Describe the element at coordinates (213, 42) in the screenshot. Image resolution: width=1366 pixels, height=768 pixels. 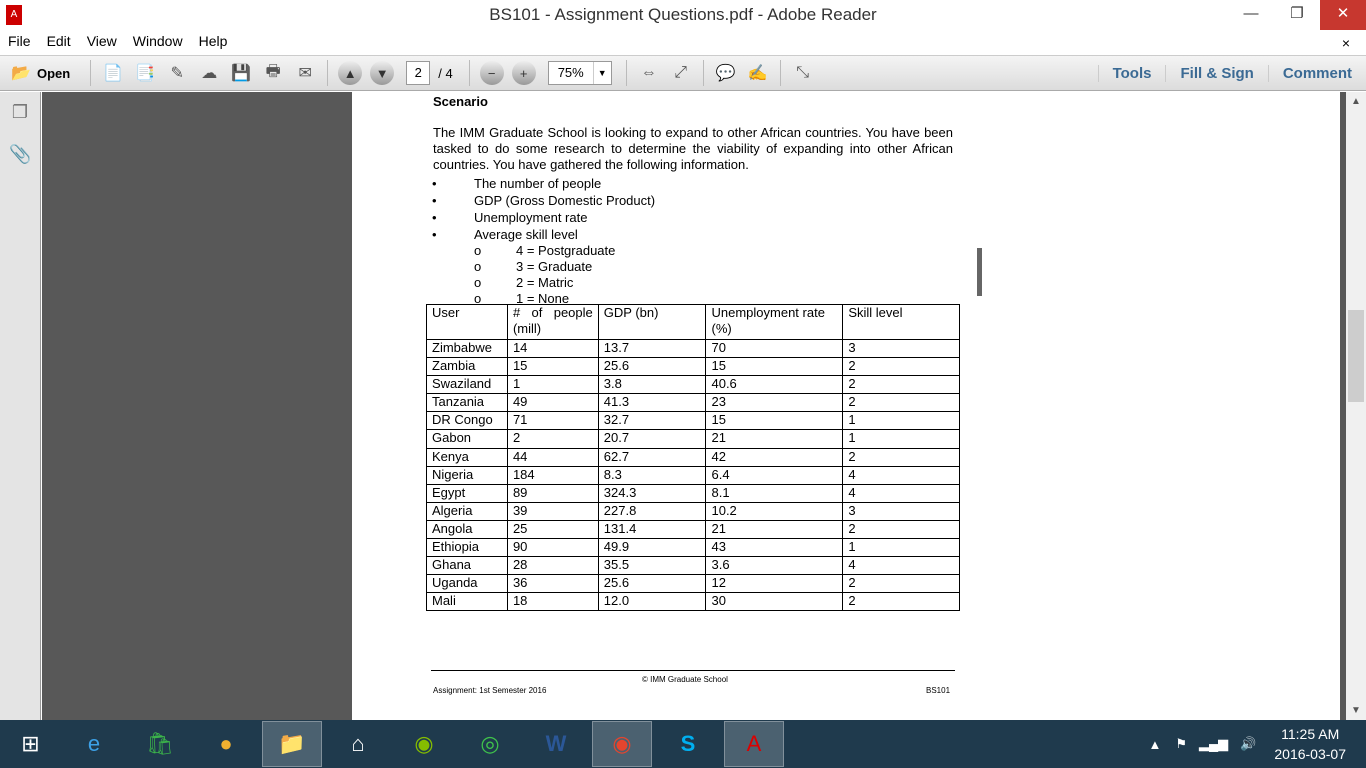
I see `menu-help: Help` at that location.